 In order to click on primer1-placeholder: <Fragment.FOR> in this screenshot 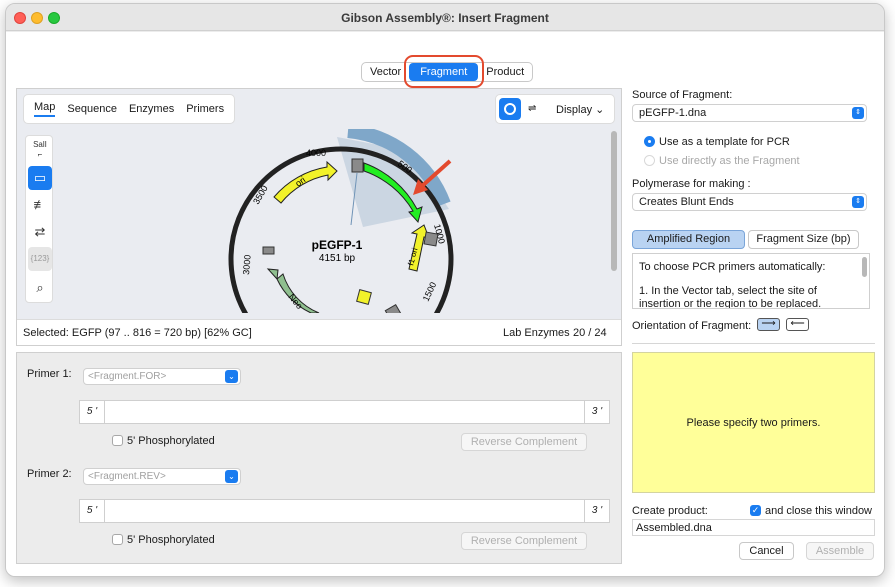, I will do `click(127, 376)`.